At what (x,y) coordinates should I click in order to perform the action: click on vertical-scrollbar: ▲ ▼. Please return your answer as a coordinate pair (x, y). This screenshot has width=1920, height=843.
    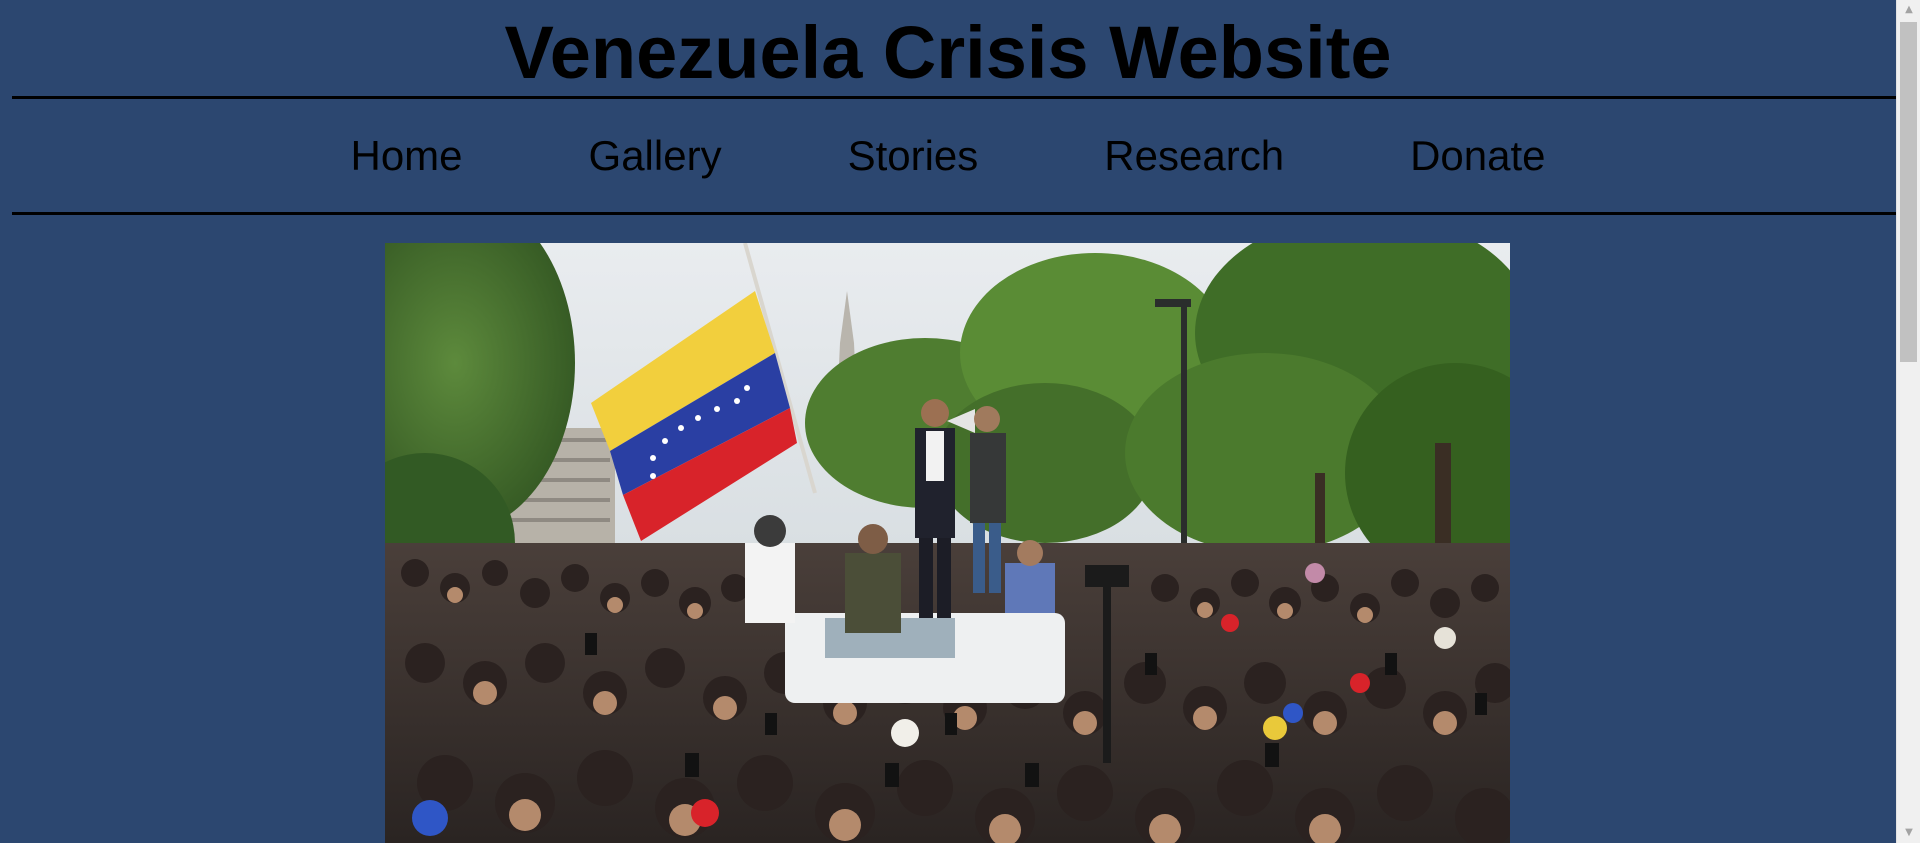
    Looking at the image, I should click on (1908, 421).